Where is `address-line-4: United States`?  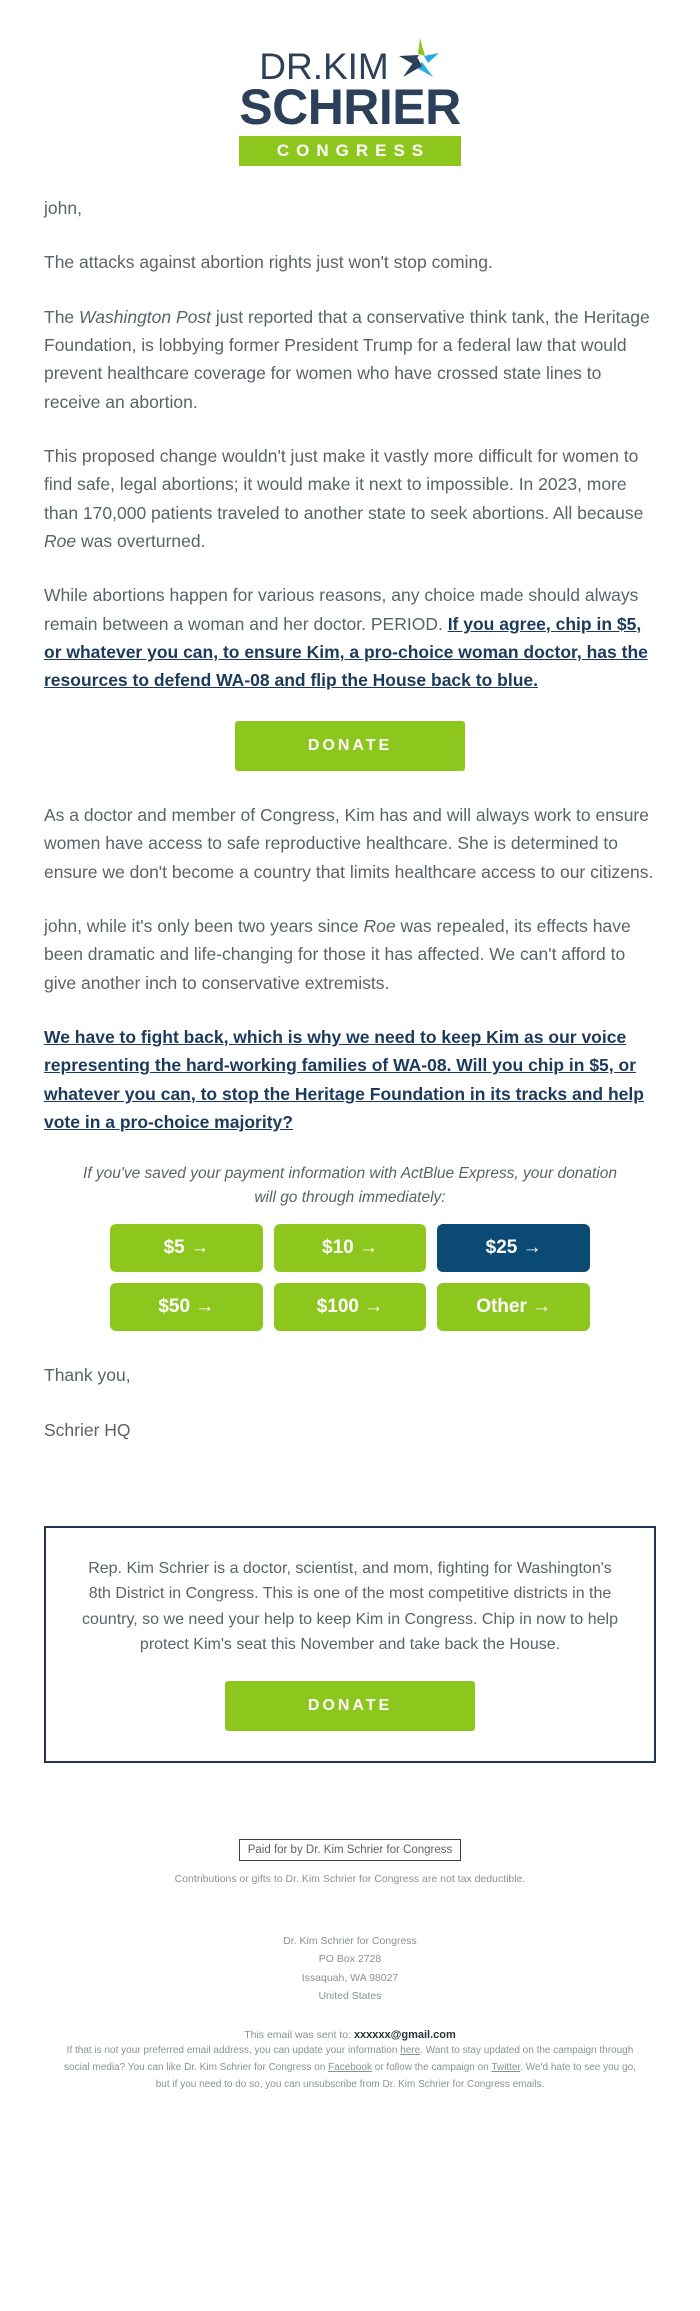
address-line-4: United States is located at coordinates (350, 1995).